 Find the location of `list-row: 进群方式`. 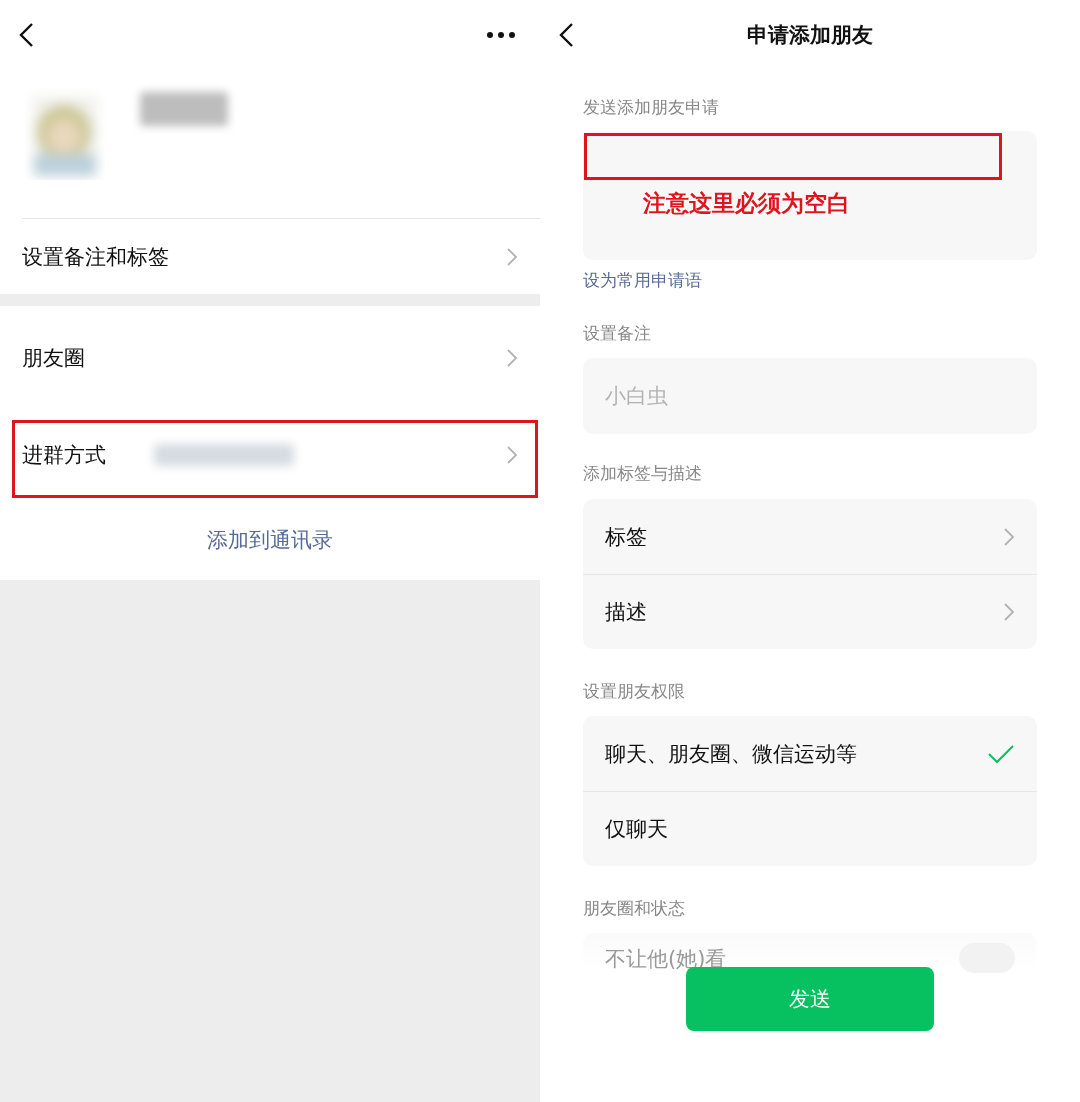

list-row: 进群方式 is located at coordinates (270, 455).